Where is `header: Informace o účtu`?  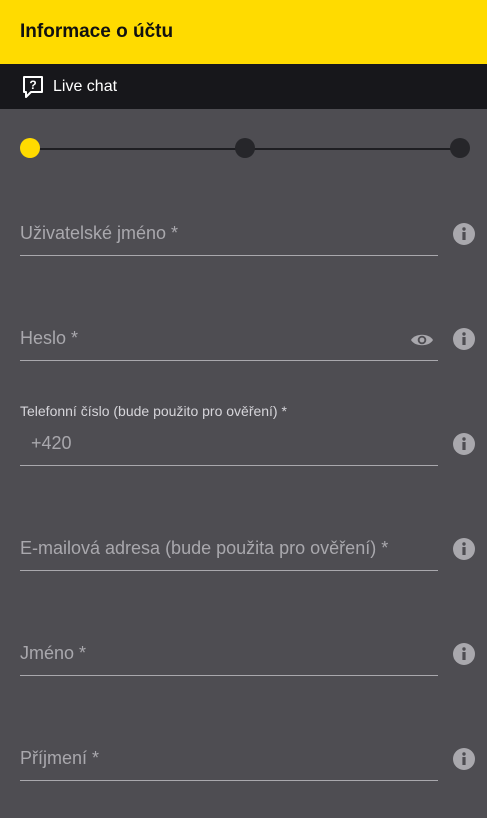
header: Informace o účtu is located at coordinates (243, 32).